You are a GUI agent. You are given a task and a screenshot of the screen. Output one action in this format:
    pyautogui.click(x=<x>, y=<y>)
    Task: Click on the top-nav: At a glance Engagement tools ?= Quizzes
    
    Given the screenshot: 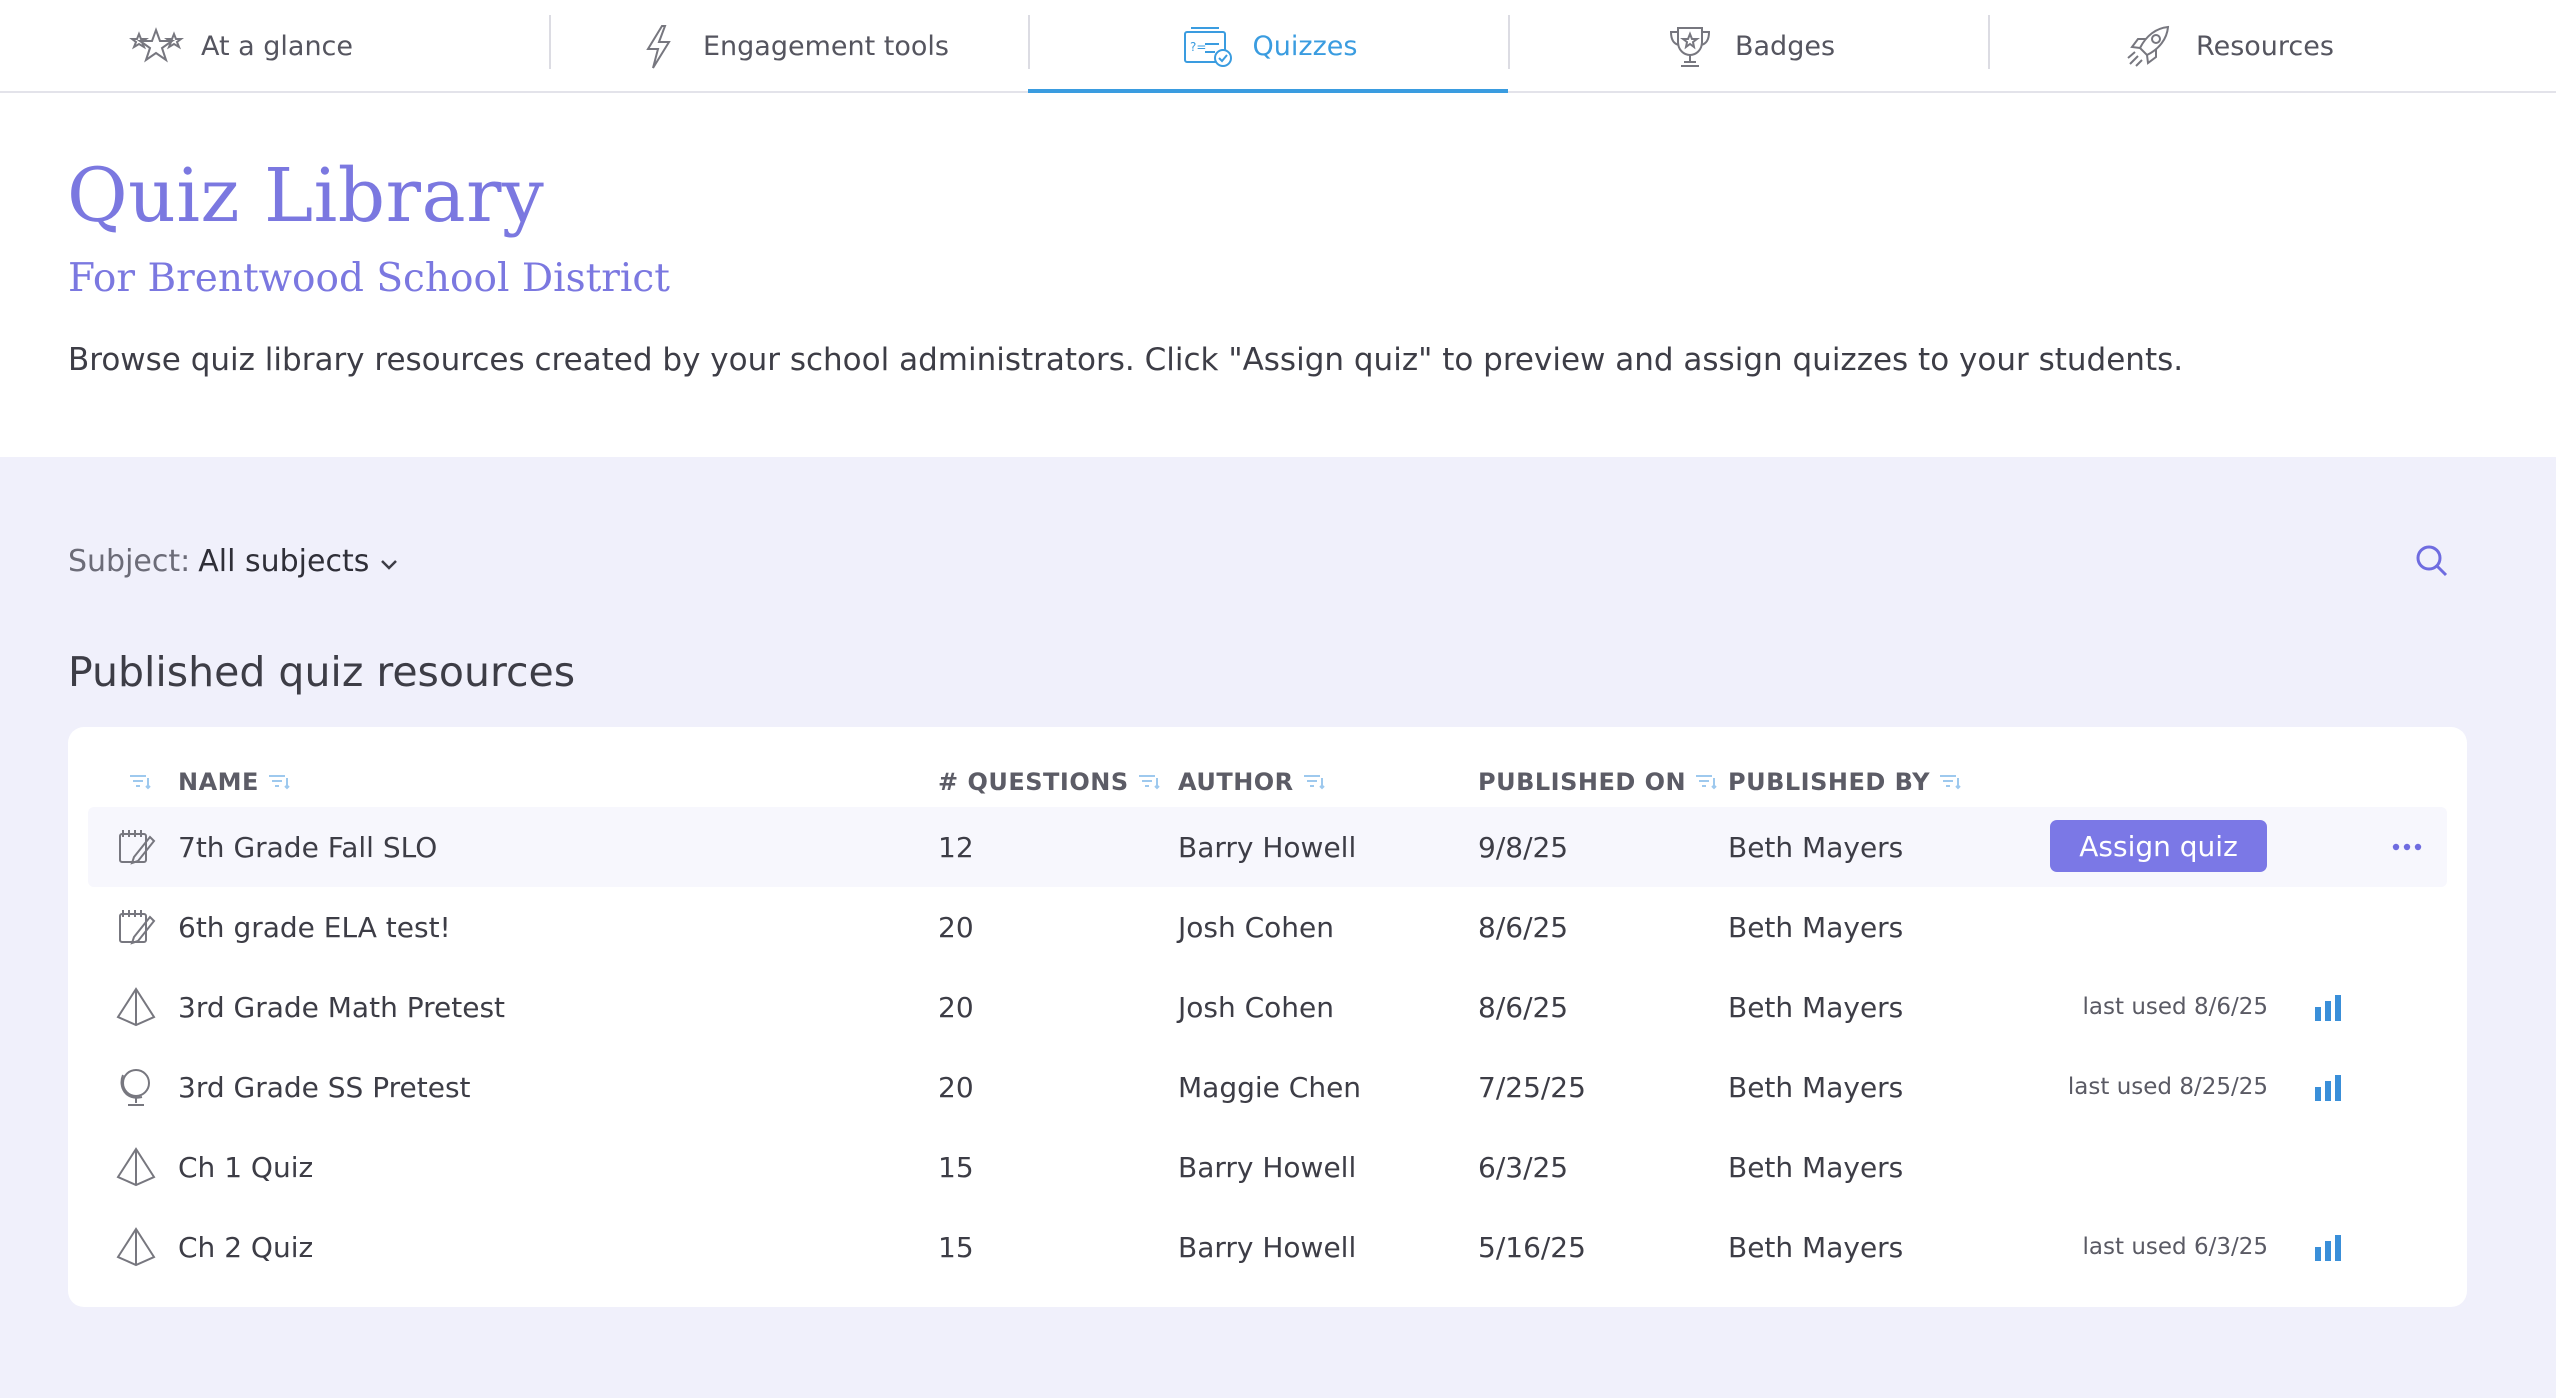 What is the action you would take?
    pyautogui.click(x=1278, y=47)
    